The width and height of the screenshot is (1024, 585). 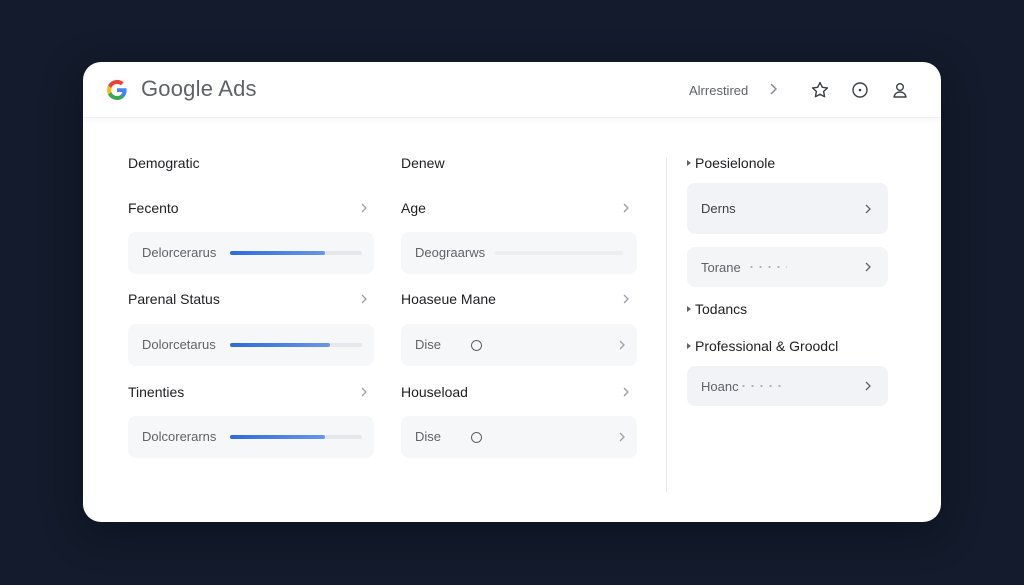 I want to click on top-bar: Google Ads Alrrestired, so click(x=512, y=90).